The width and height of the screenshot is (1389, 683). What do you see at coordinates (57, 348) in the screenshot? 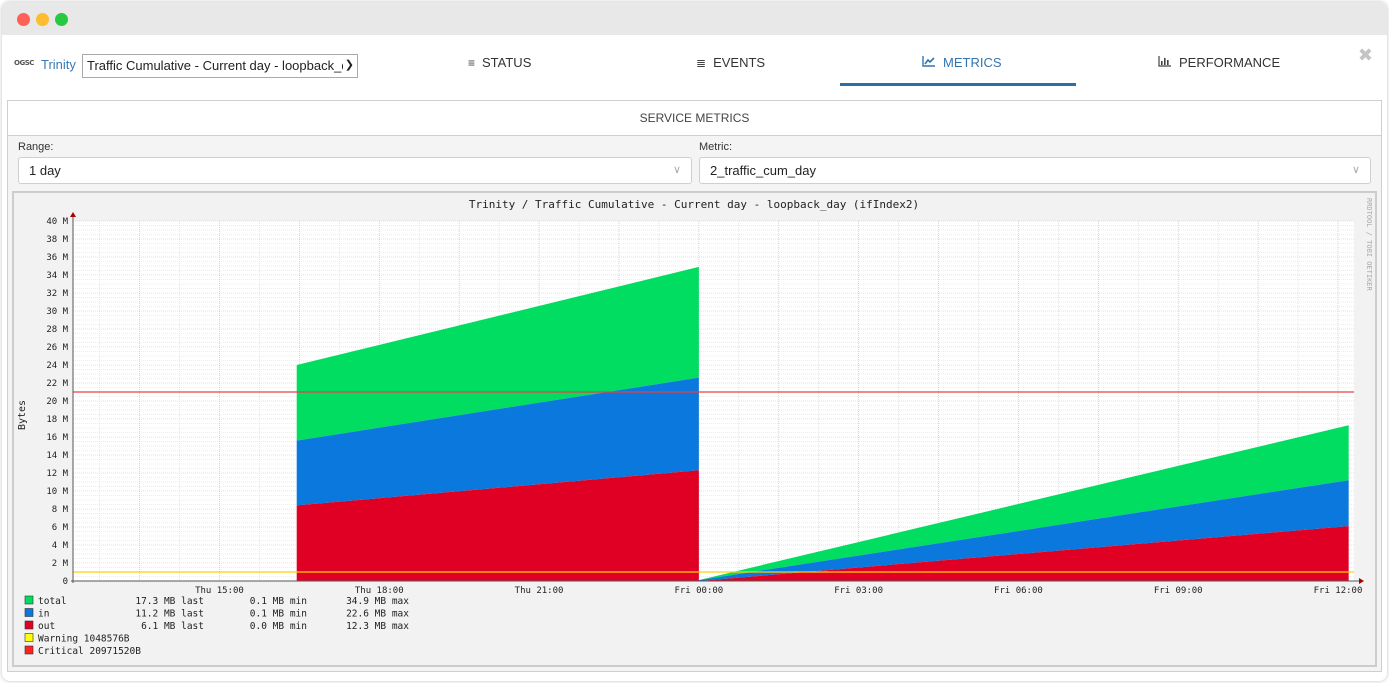
I see `y-tick-label: 26 M` at bounding box center [57, 348].